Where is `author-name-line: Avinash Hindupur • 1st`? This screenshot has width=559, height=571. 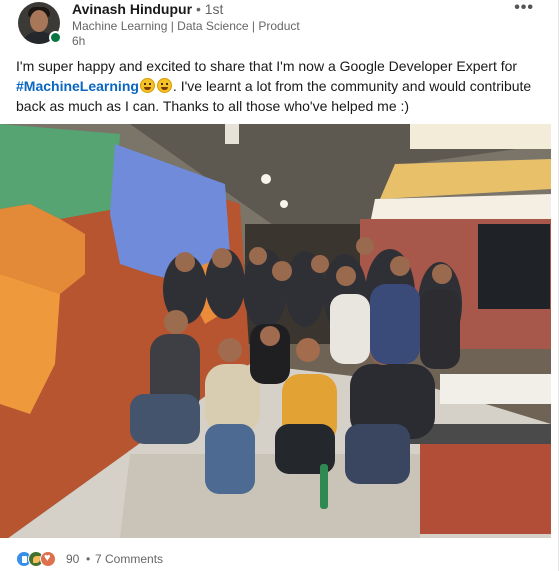
author-name-line: Avinash Hindupur • 1st is located at coordinates (147, 9).